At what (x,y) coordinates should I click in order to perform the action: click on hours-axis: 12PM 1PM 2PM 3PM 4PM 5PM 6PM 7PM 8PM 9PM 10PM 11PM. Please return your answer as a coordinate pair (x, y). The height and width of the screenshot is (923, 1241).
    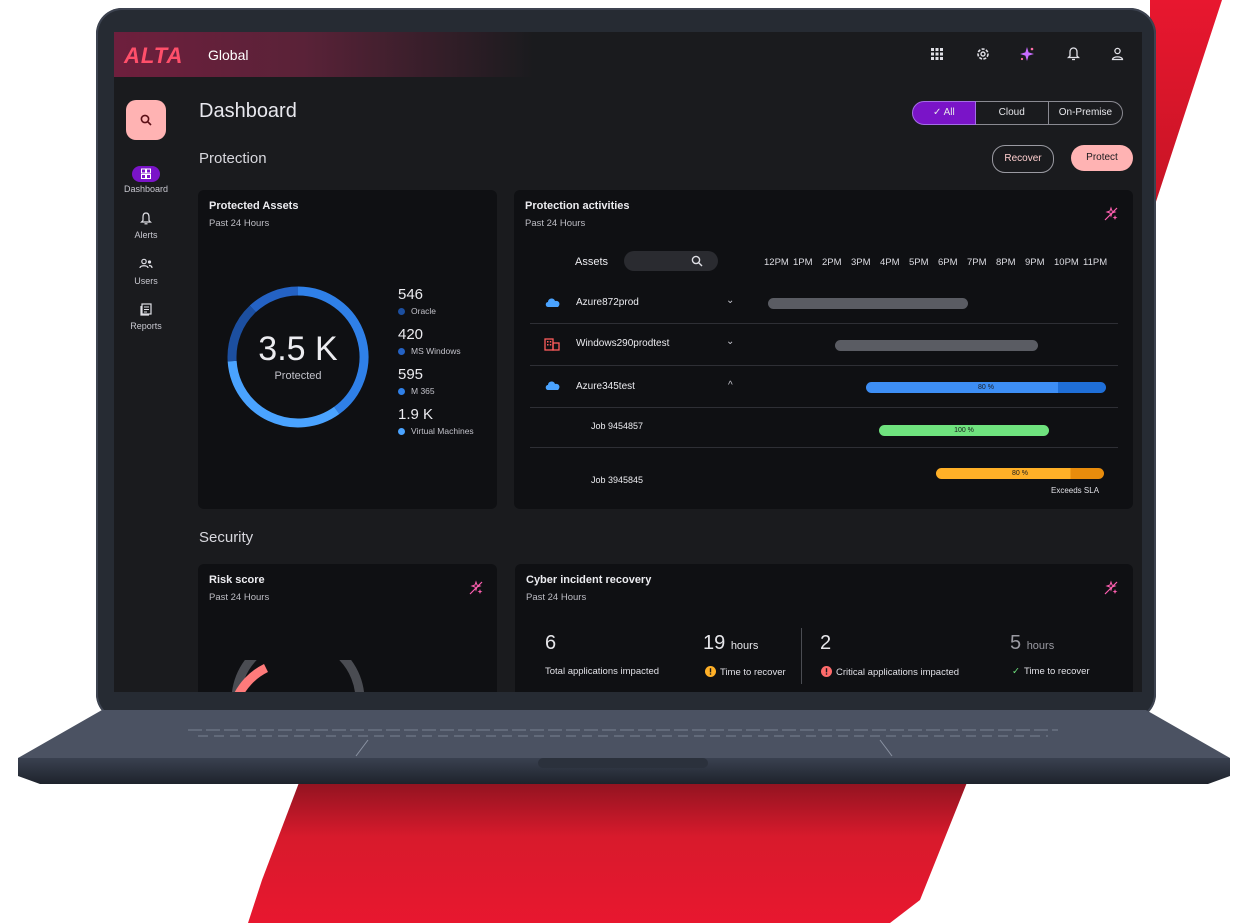
    Looking at the image, I should click on (938, 264).